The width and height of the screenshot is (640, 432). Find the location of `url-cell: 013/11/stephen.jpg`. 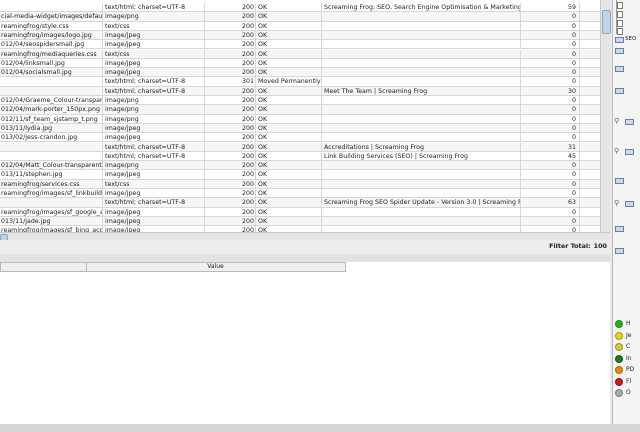

url-cell: 013/11/stephen.jpg is located at coordinates (51, 175).